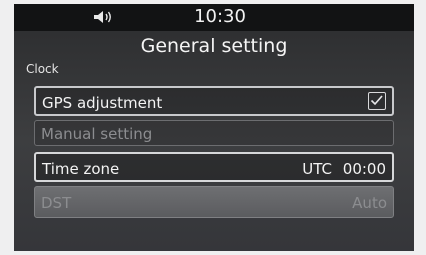  Describe the element at coordinates (214, 202) in the screenshot. I see `dst-row: DST Auto` at that location.